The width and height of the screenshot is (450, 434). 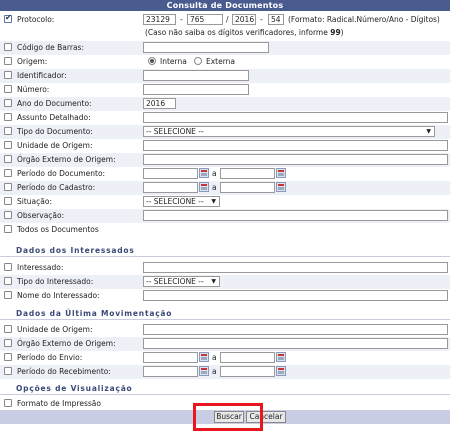 I want to click on formato-impressao-label: Formato de Impressão, so click(x=59, y=403).